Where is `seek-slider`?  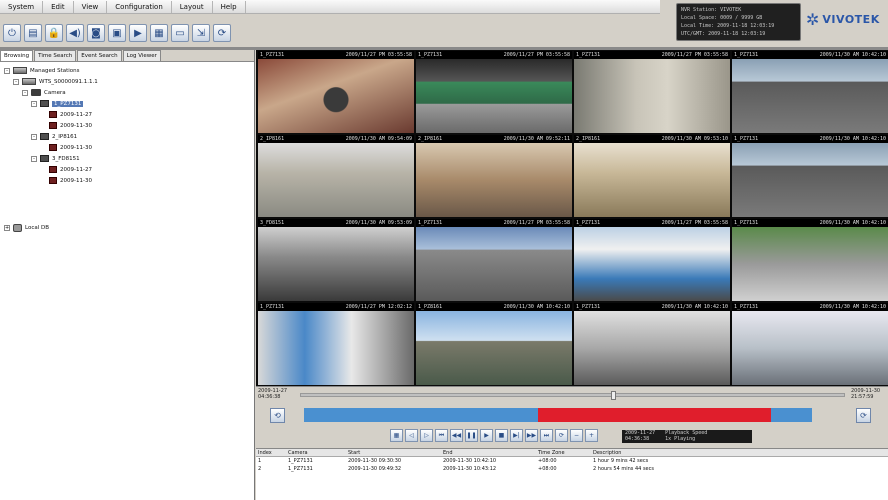
seek-slider is located at coordinates (572, 395).